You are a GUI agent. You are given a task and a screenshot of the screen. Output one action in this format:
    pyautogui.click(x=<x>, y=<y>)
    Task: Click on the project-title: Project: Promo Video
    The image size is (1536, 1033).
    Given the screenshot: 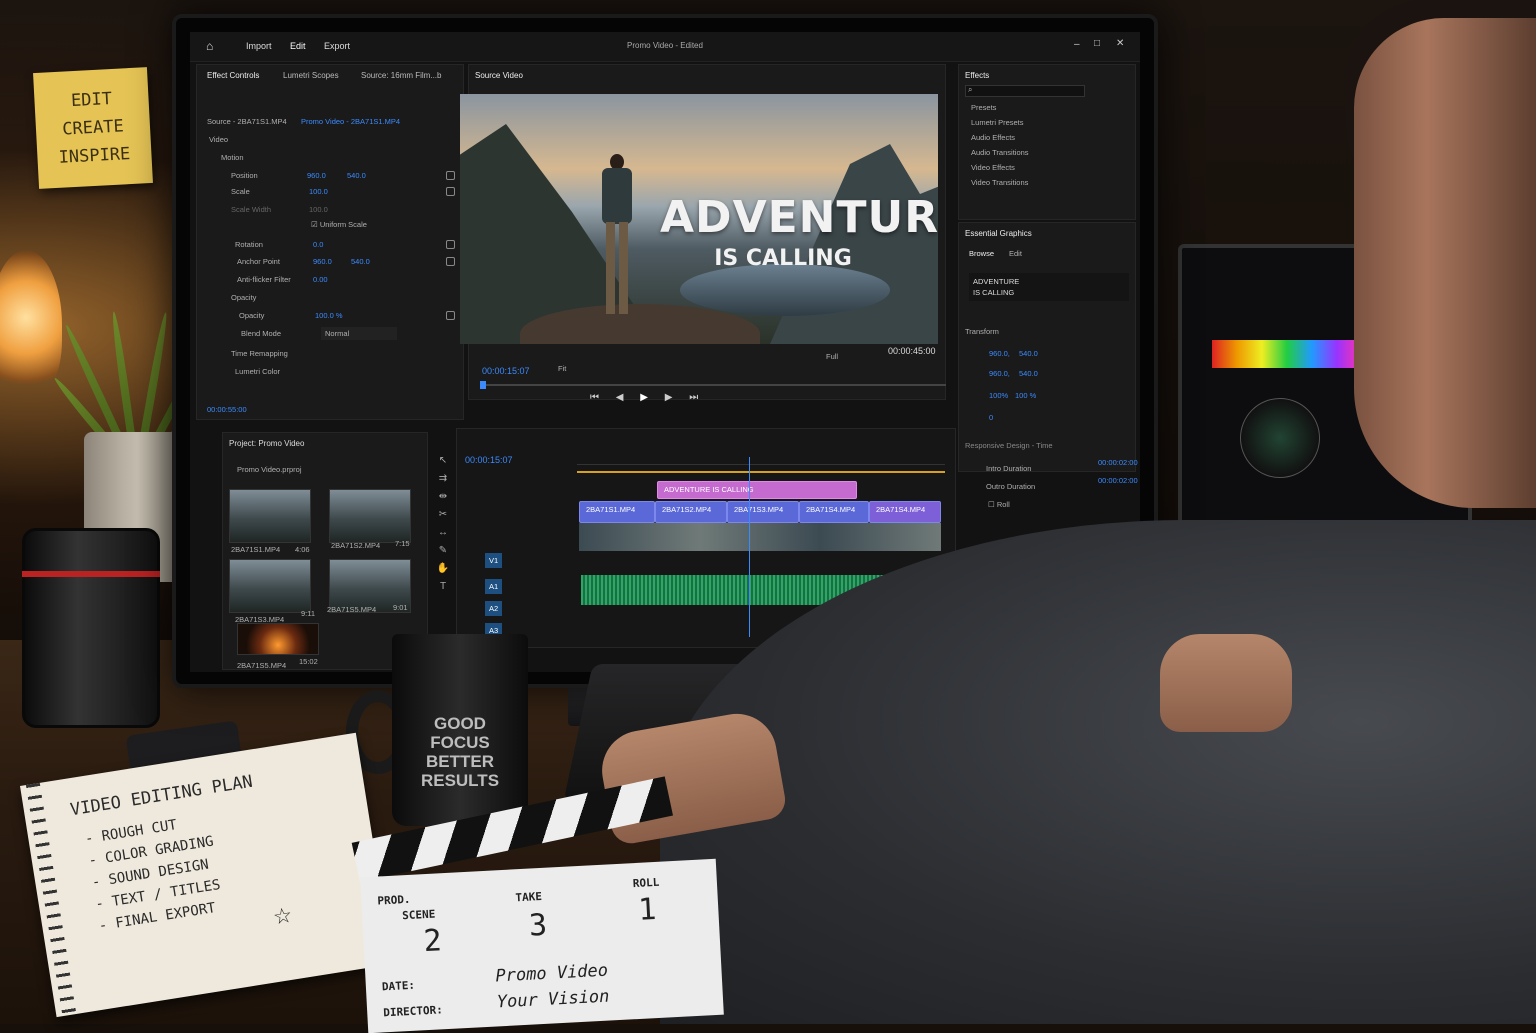 What is the action you would take?
    pyautogui.click(x=267, y=443)
    